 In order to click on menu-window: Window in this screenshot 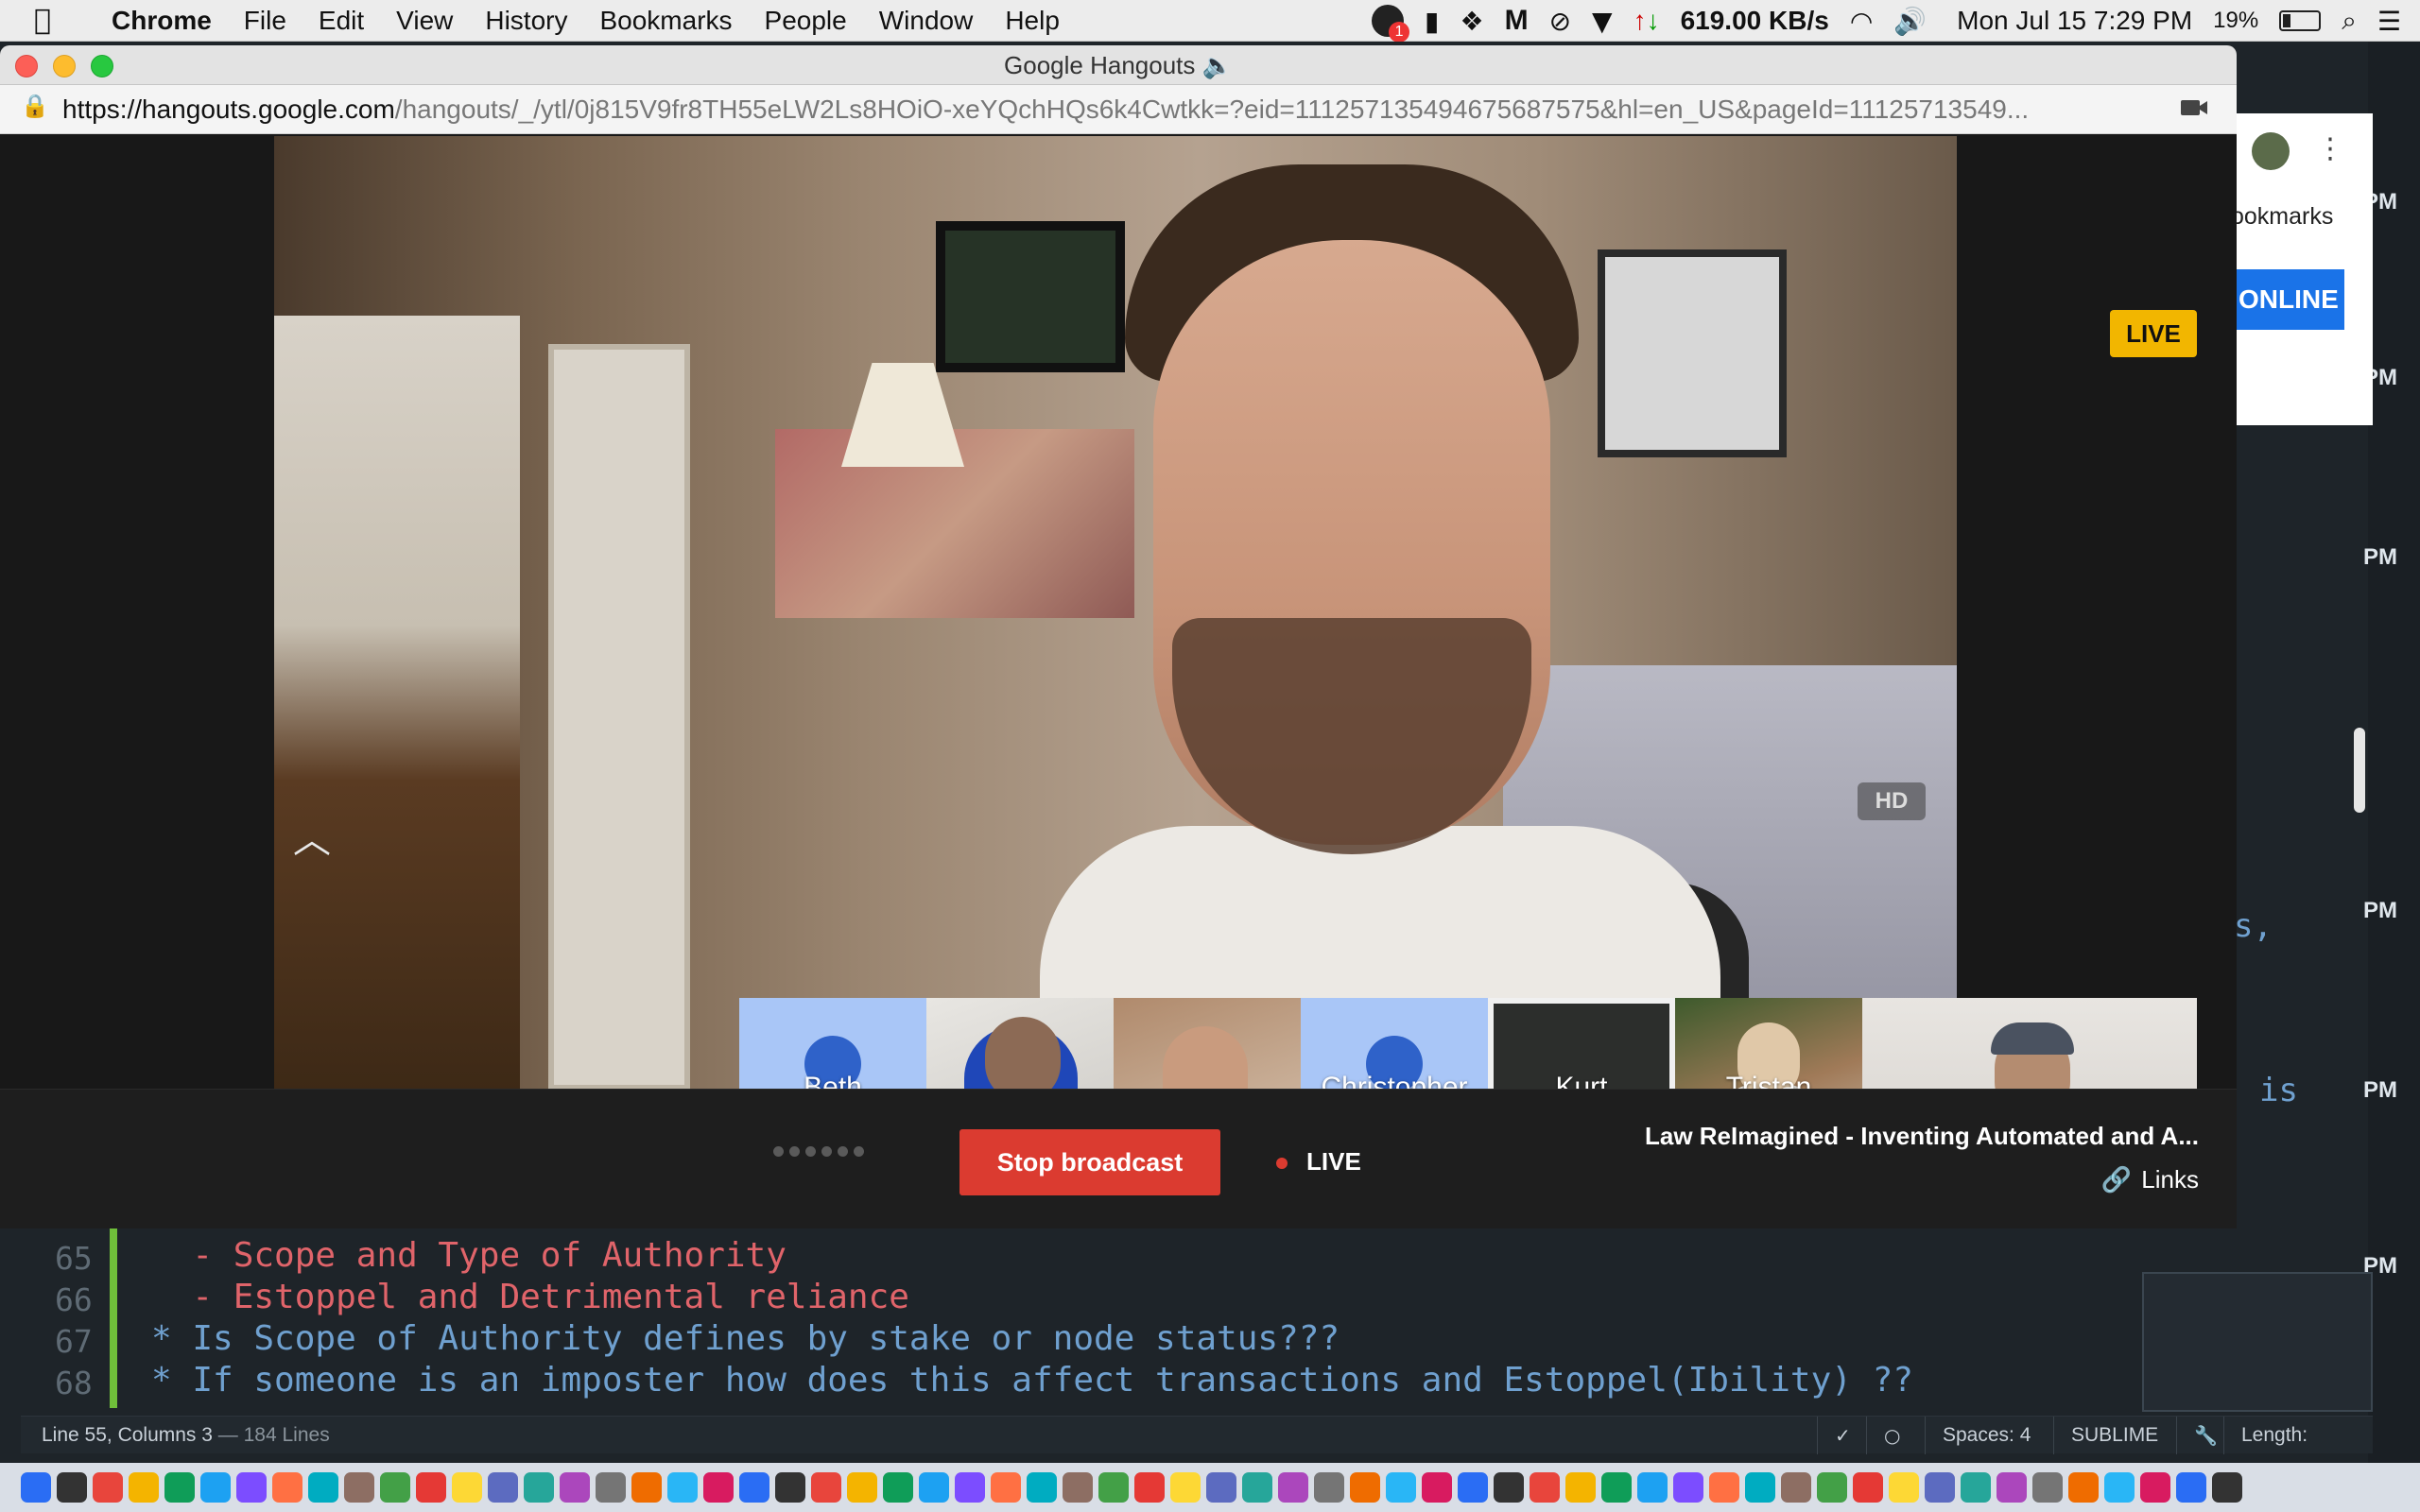, I will do `click(927, 21)`.